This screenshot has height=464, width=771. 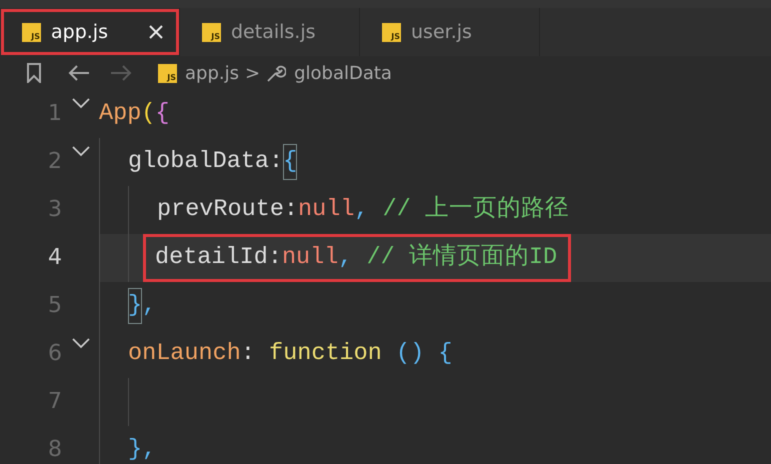 I want to click on close-icon, so click(x=156, y=32).